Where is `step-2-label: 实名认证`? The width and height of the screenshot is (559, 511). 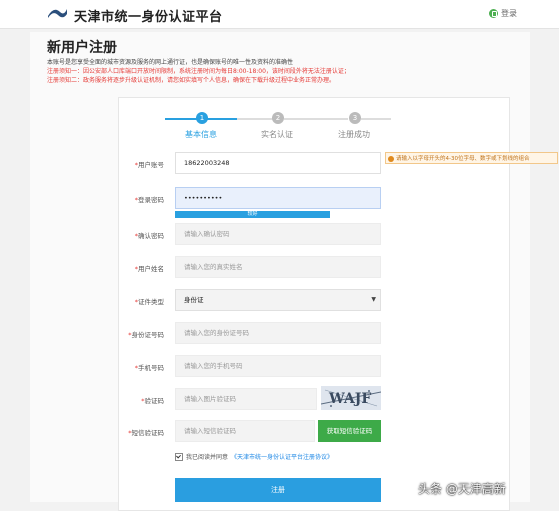
step-2-label: 实名认证 is located at coordinates (277, 134).